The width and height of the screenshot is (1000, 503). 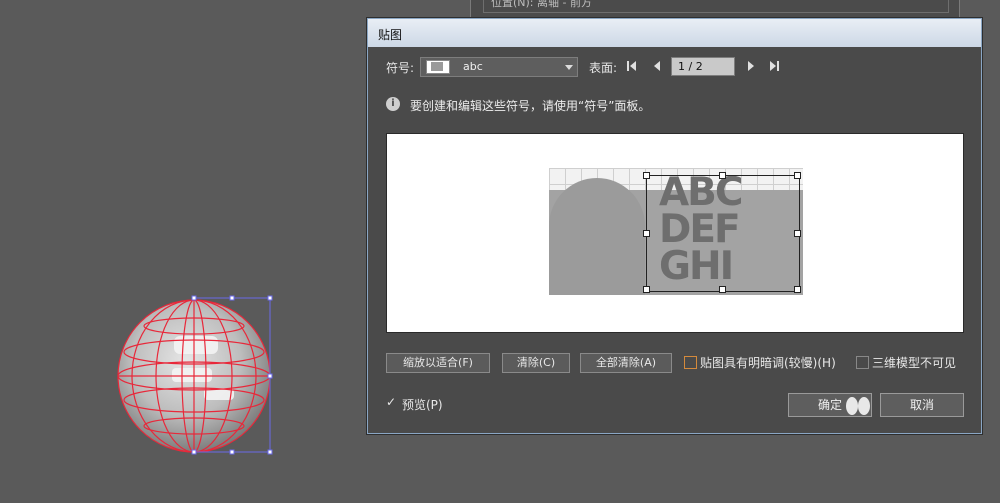 What do you see at coordinates (541, 4) in the screenshot?
I see `position-label: 位置(N): 离轴 - 前方` at bounding box center [541, 4].